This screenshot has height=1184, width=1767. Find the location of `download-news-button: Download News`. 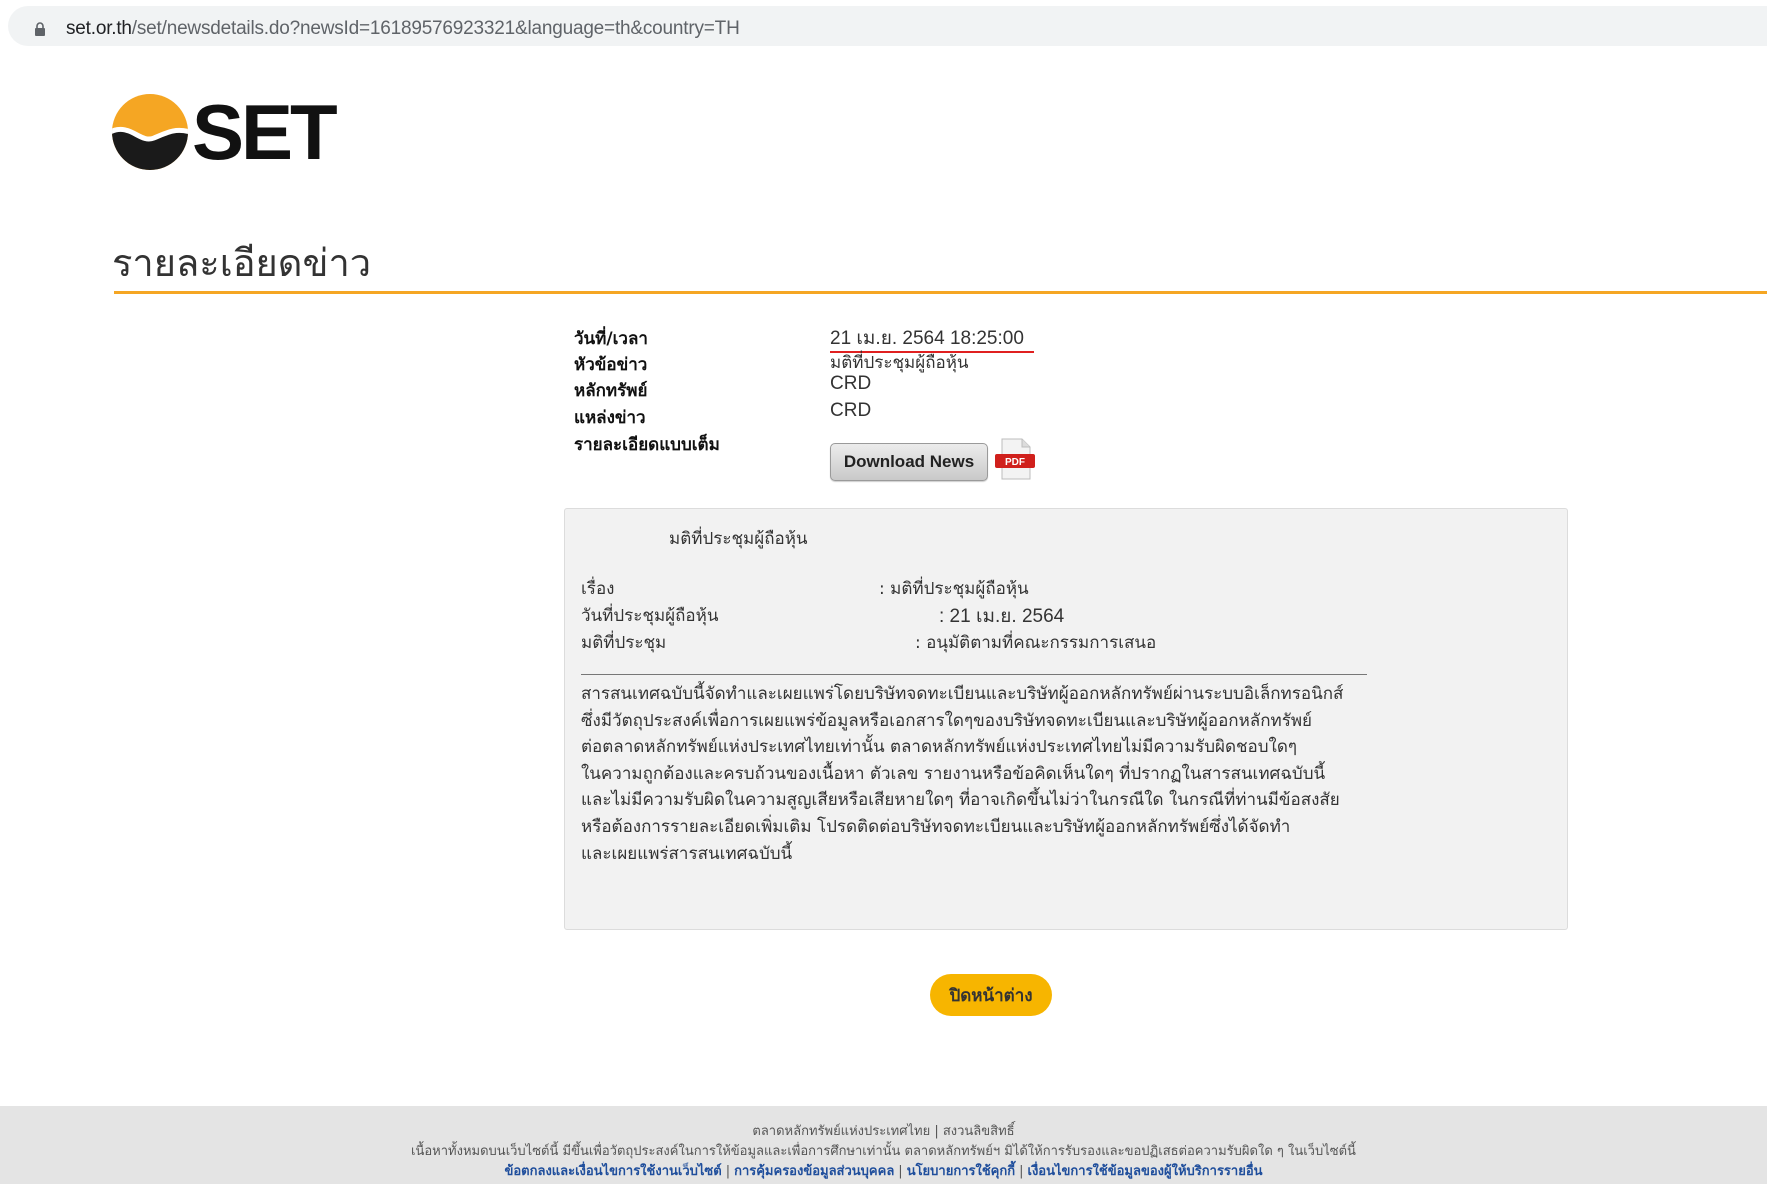

download-news-button: Download News is located at coordinates (909, 462).